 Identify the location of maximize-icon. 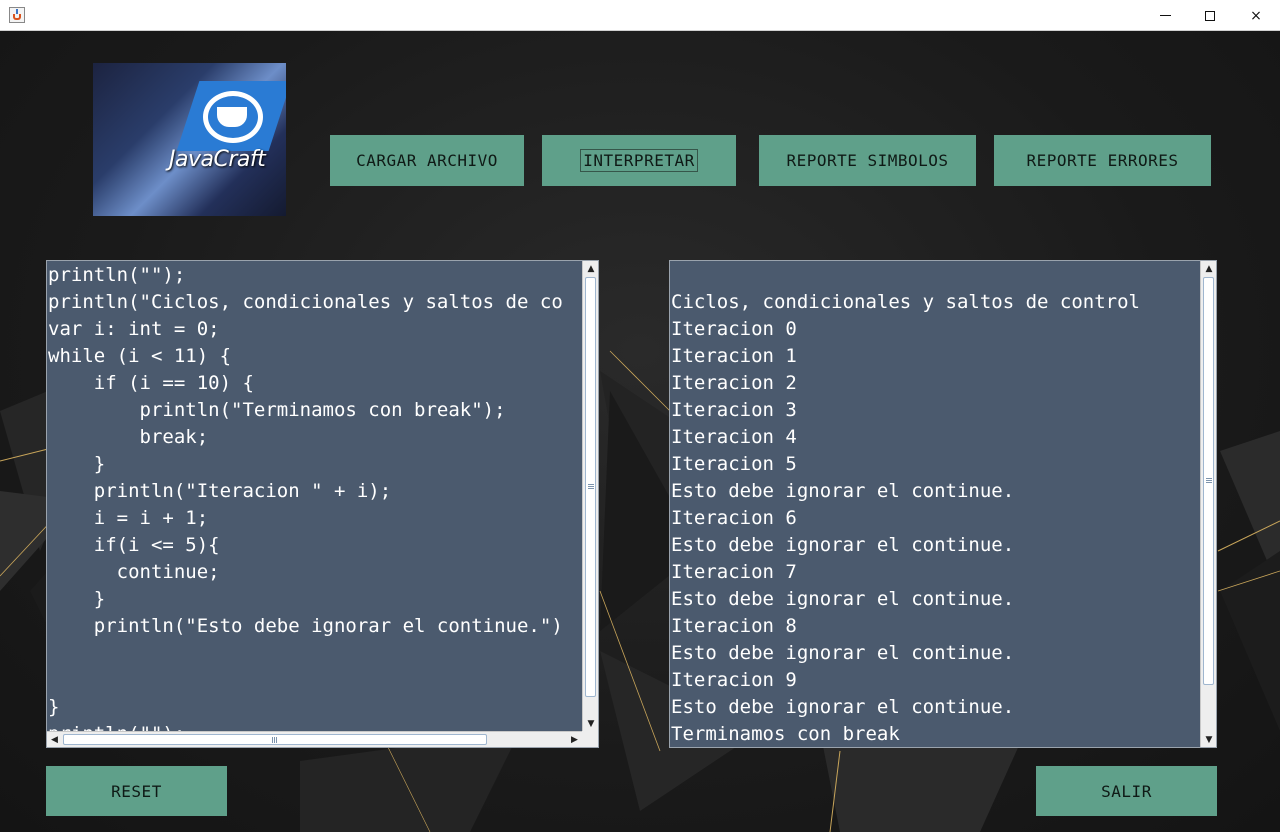
(1210, 15).